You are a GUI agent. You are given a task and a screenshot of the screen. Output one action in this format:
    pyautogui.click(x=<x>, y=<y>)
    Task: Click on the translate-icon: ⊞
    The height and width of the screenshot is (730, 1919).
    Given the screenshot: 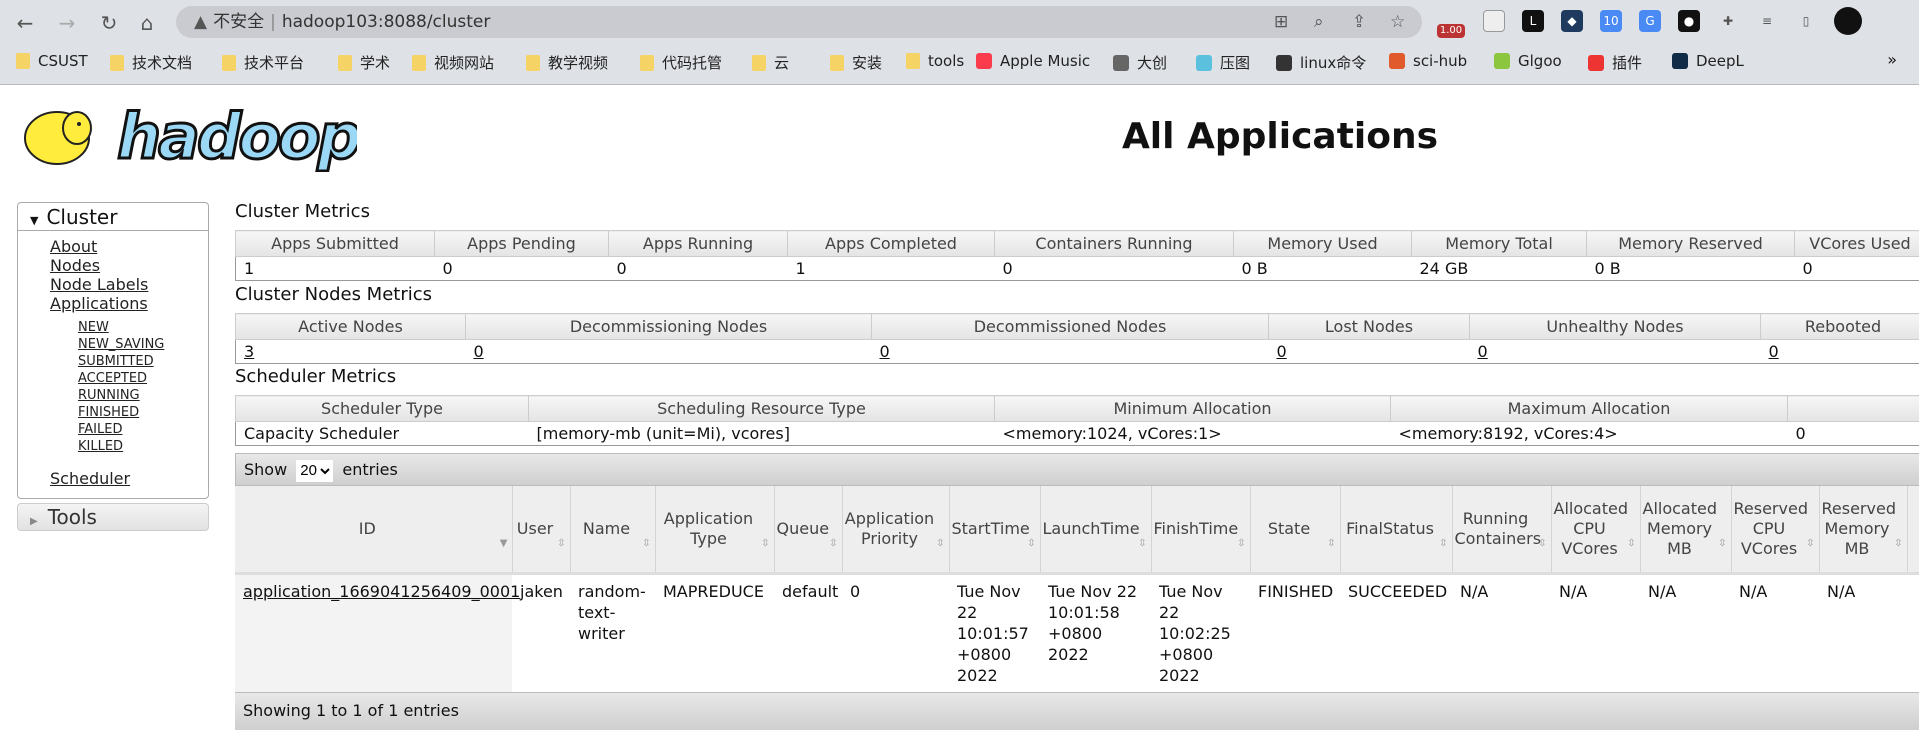 What is the action you would take?
    pyautogui.click(x=1281, y=22)
    